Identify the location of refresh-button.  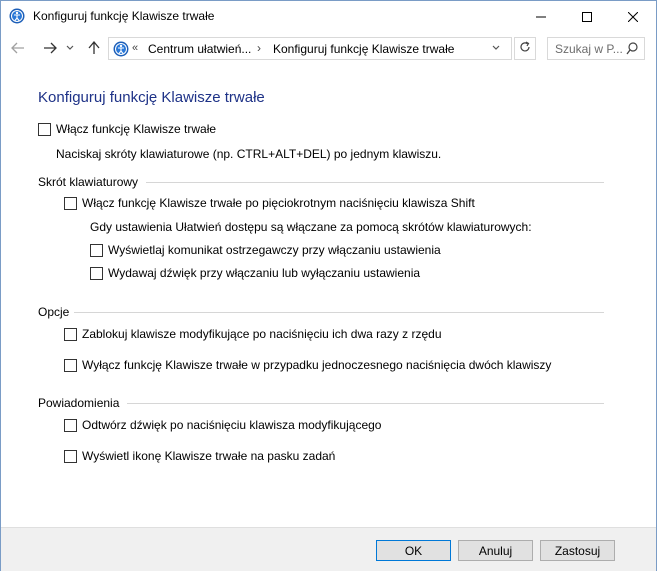
(525, 48).